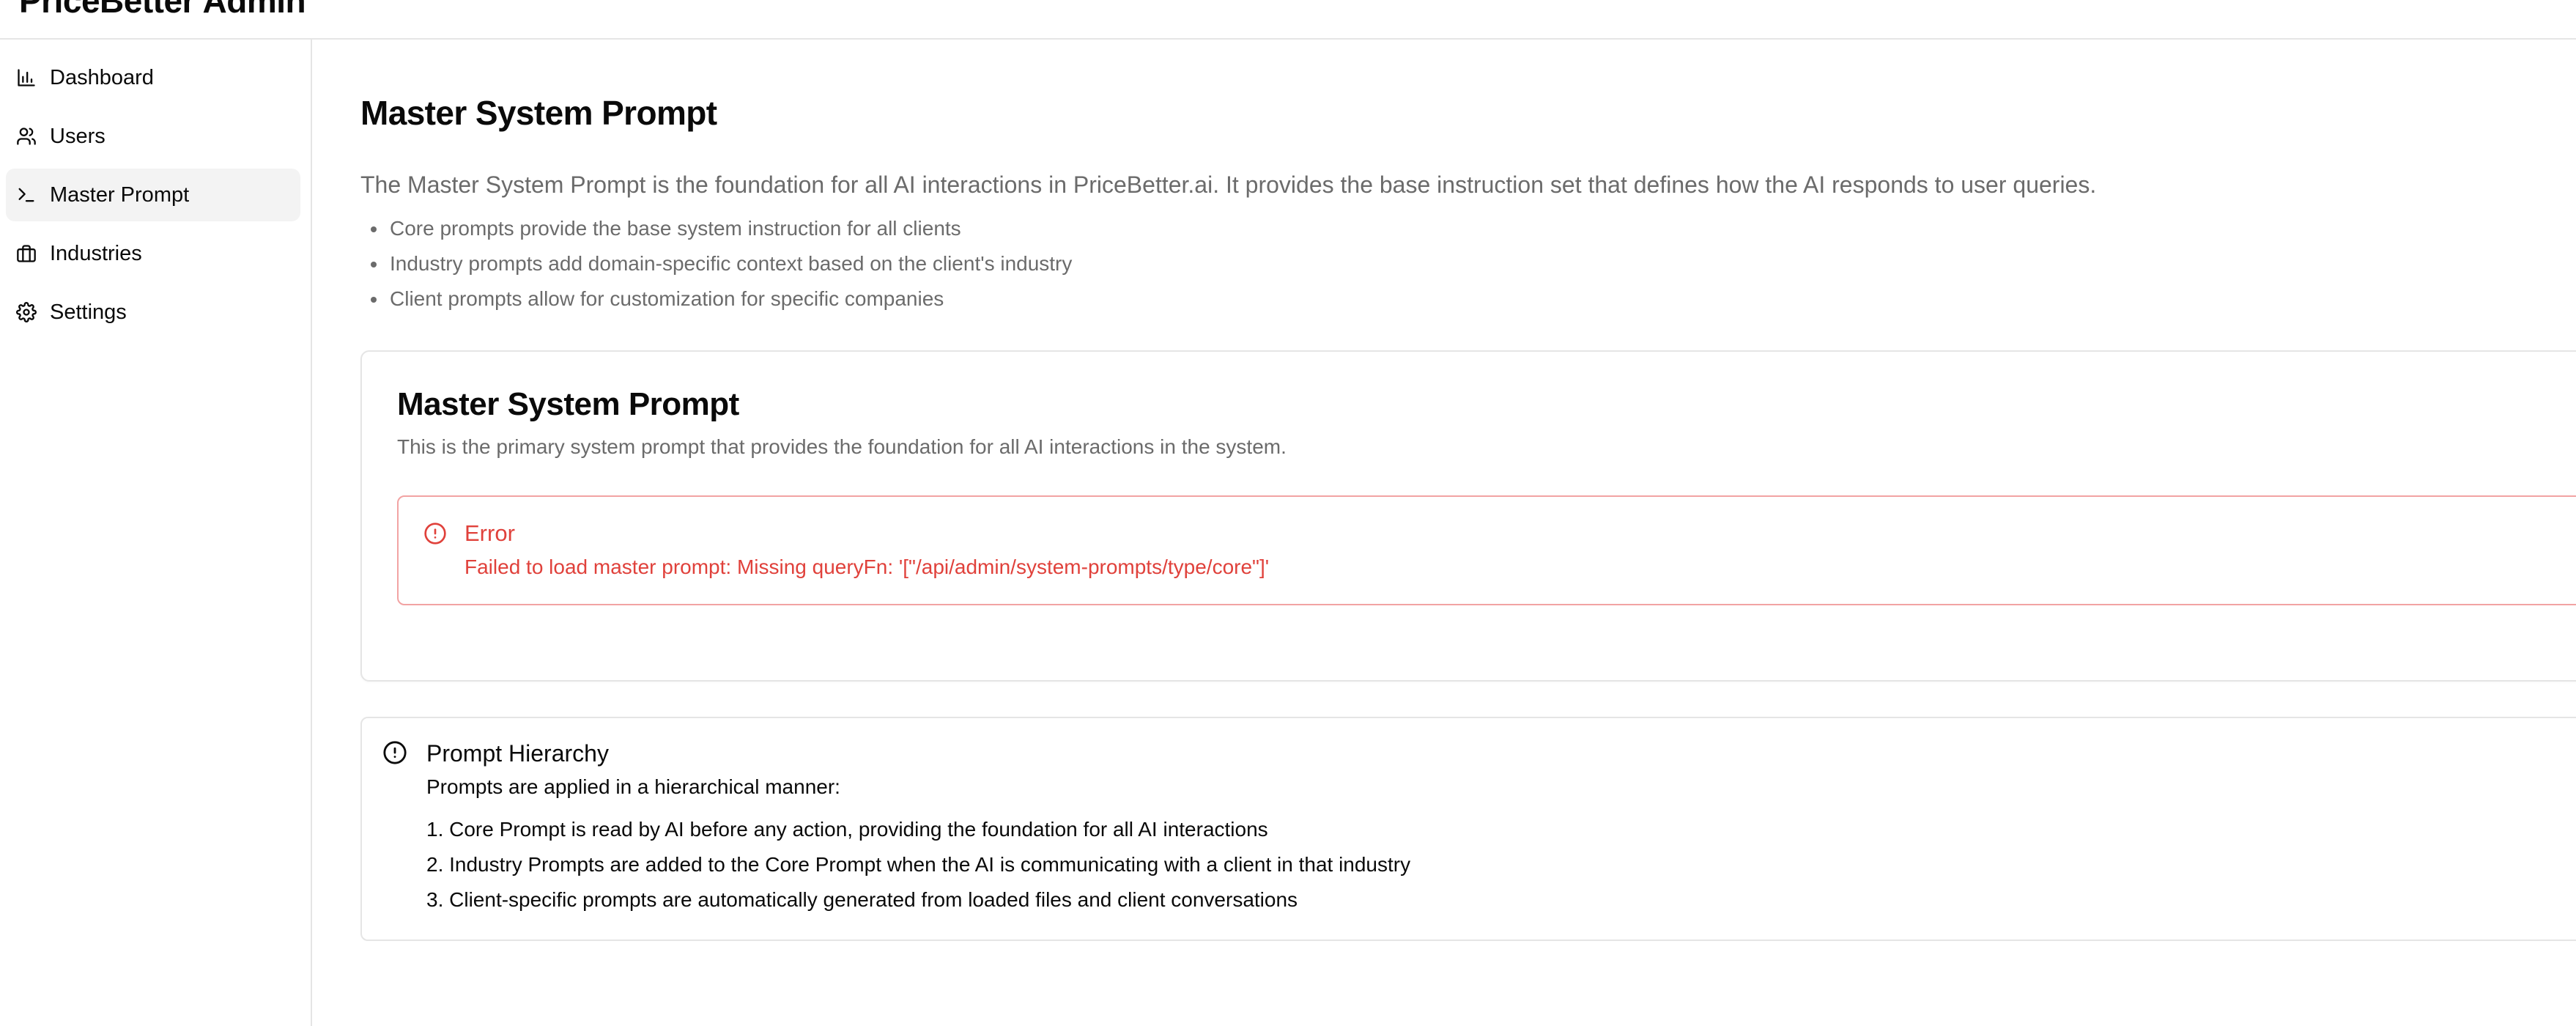 The image size is (2576, 1026). Describe the element at coordinates (153, 253) in the screenshot. I see `sidebar-item-industries: Industries` at that location.